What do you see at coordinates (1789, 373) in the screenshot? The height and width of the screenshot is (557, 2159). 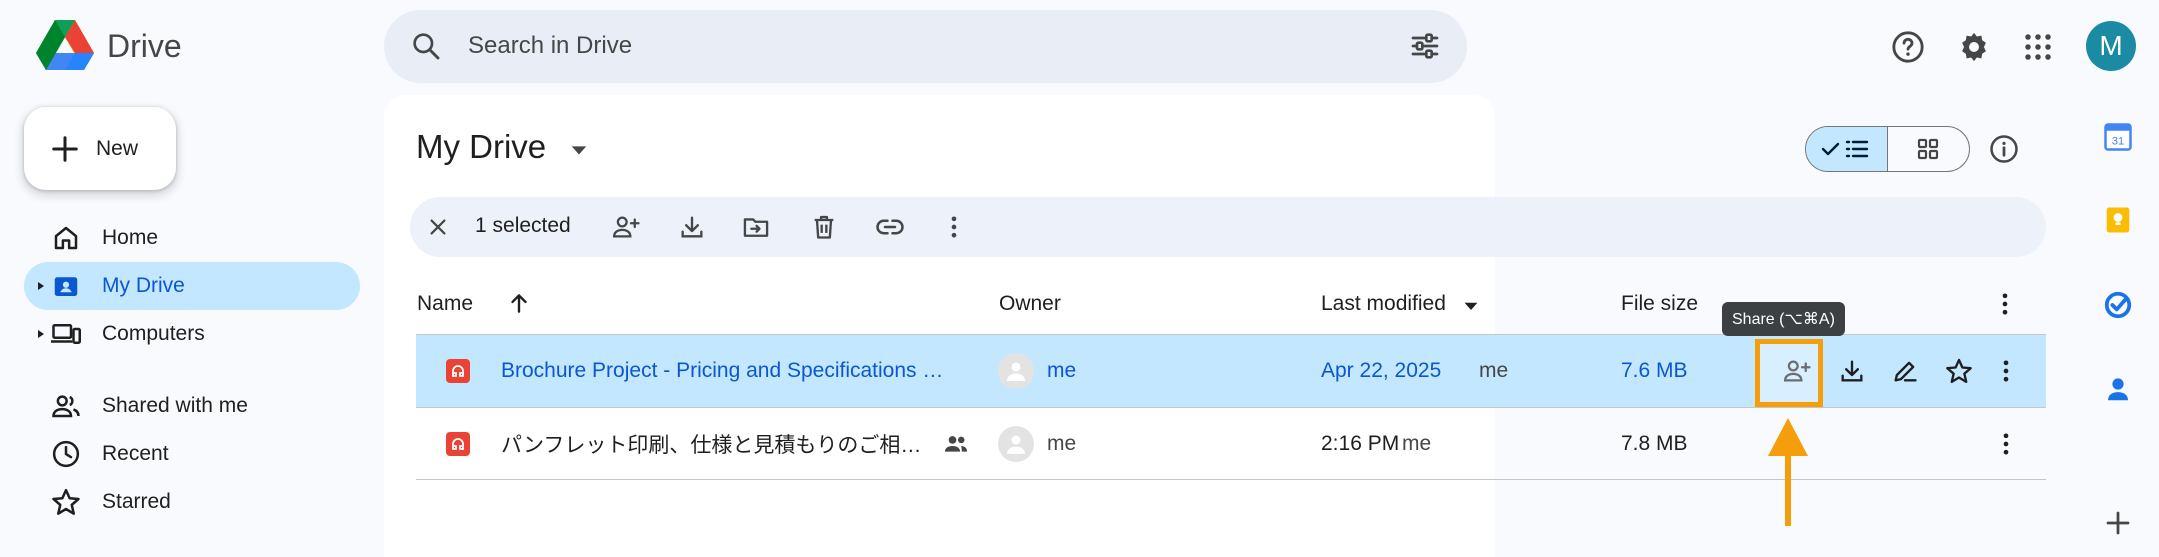 I see `share-button-highlight` at bounding box center [1789, 373].